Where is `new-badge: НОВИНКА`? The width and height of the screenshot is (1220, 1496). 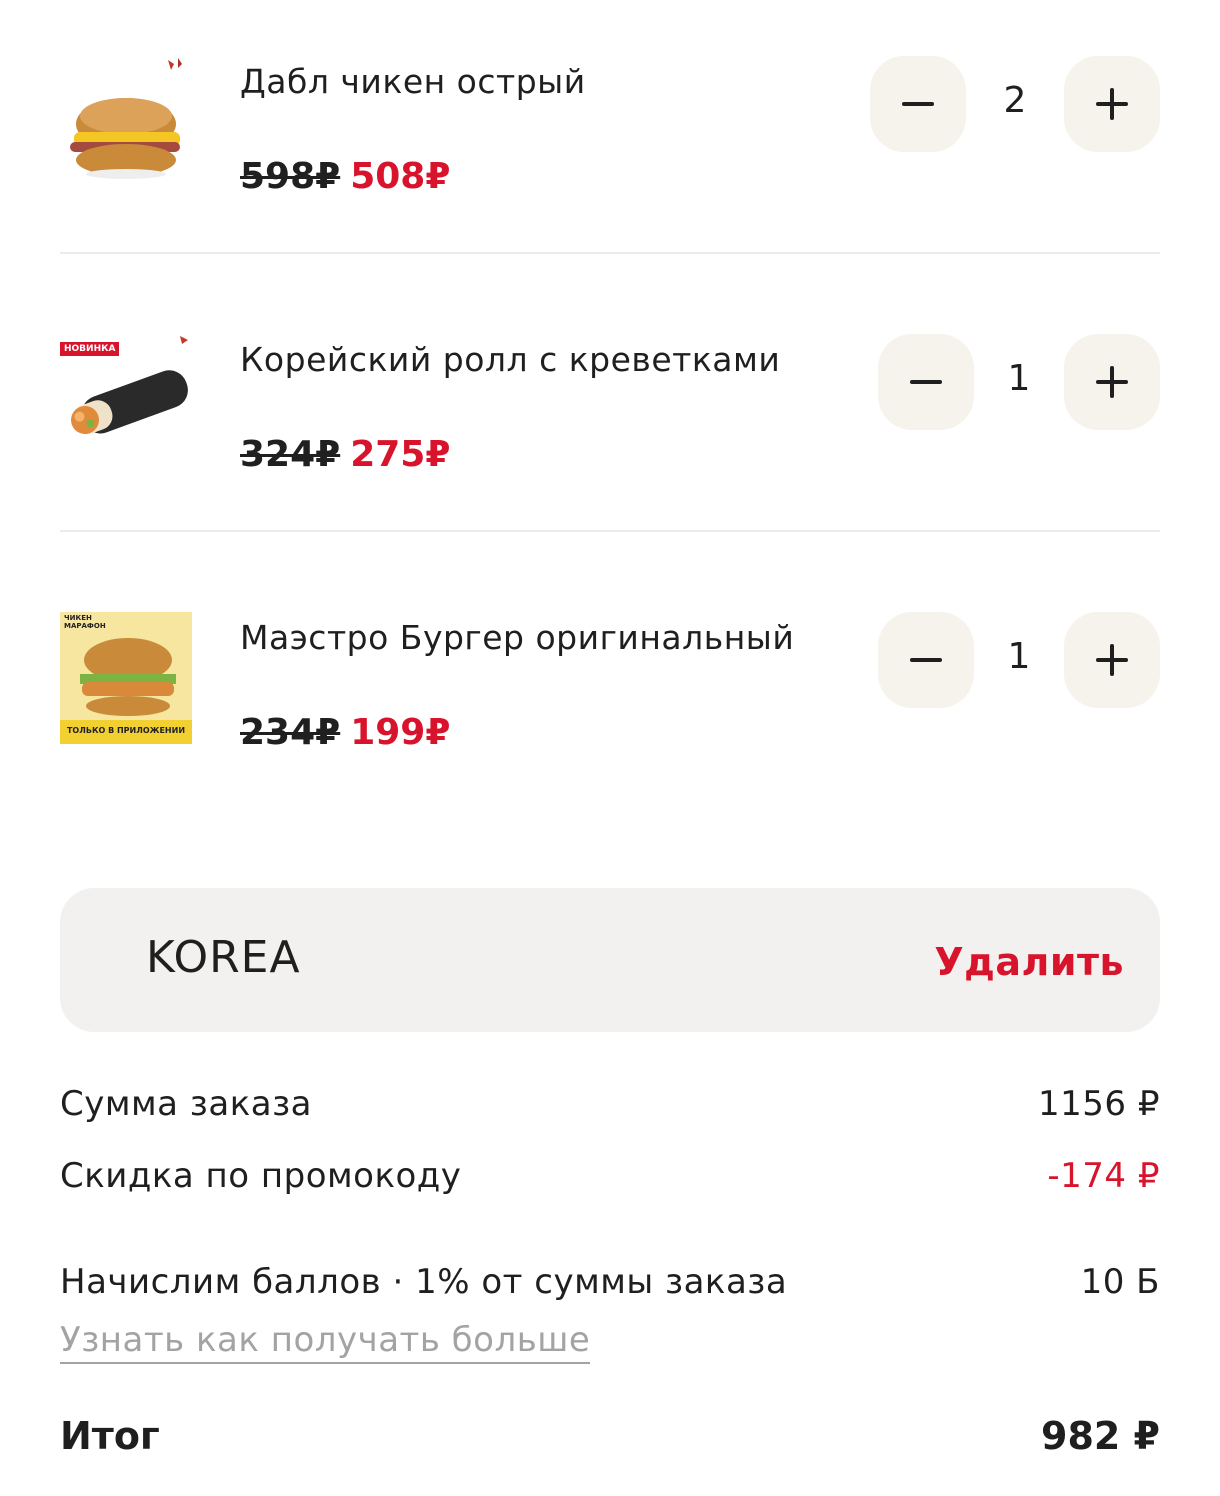 new-badge: НОВИНКА is located at coordinates (90, 349).